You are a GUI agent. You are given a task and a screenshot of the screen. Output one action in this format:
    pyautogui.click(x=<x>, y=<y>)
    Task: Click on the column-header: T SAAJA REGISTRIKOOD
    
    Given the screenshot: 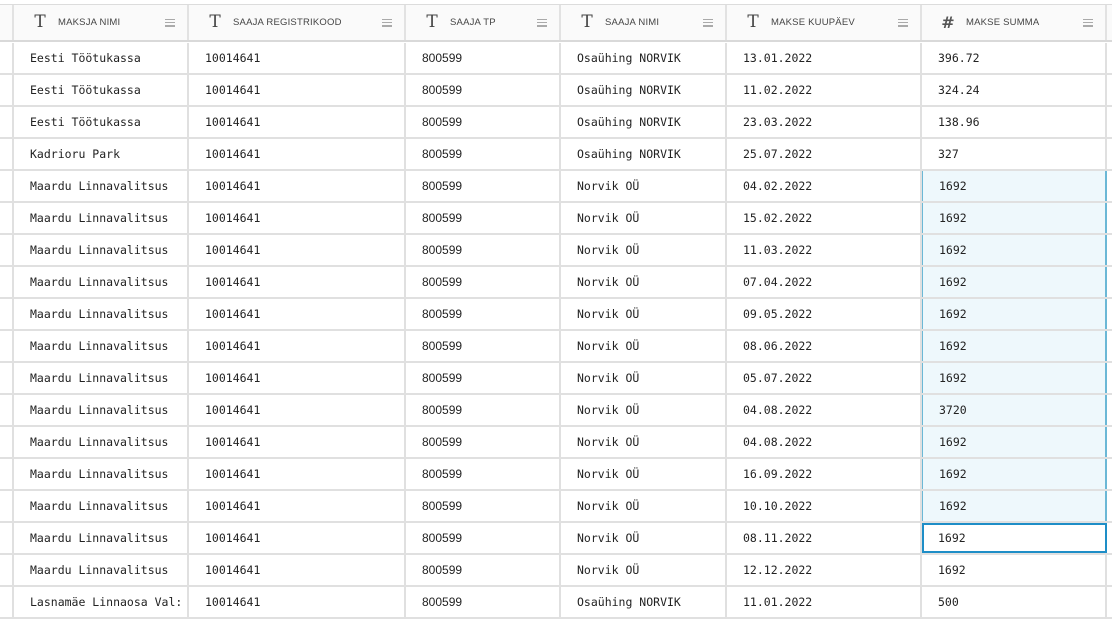 What is the action you would take?
    pyautogui.click(x=297, y=22)
    